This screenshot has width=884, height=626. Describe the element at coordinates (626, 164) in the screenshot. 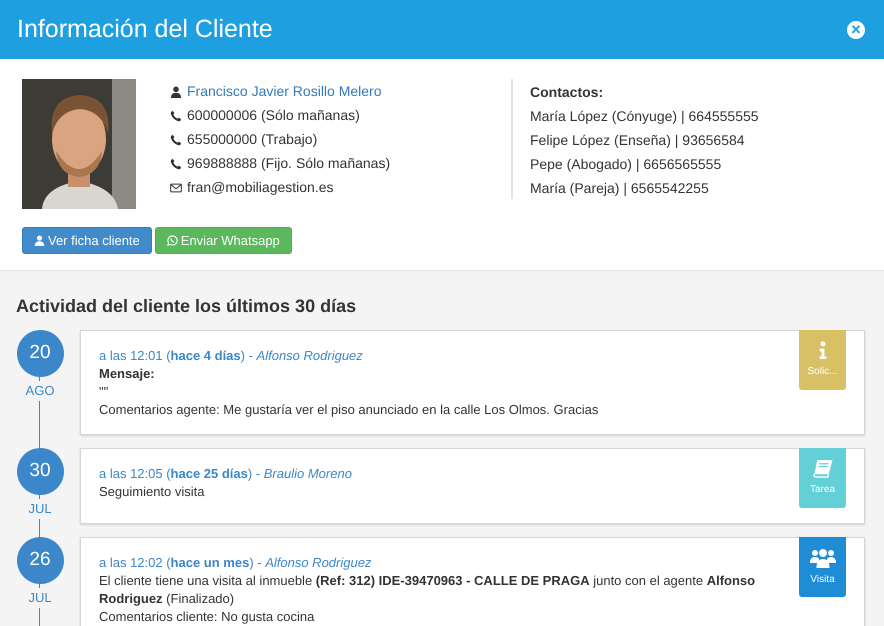

I see `contact-text: Pepe (Abogado) | 6656565555` at that location.